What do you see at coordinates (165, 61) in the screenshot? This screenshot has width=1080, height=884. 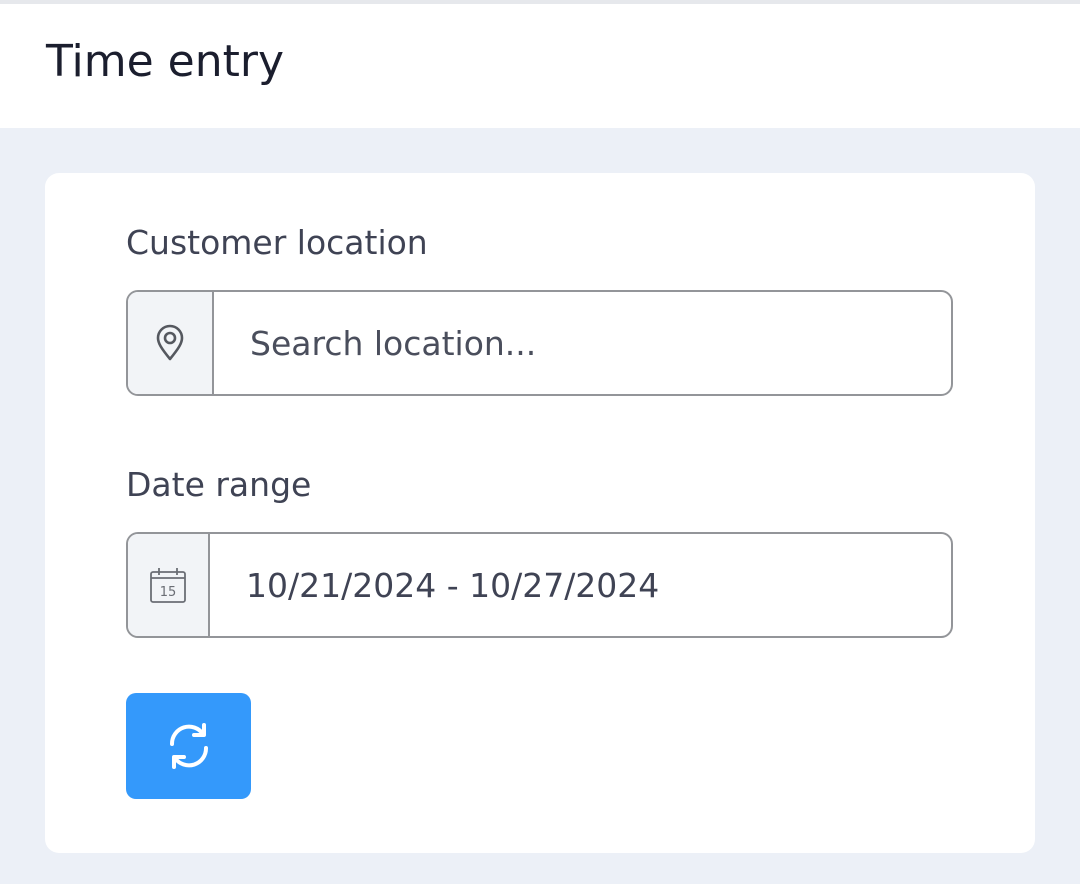 I see `page-title: Time entry` at bounding box center [165, 61].